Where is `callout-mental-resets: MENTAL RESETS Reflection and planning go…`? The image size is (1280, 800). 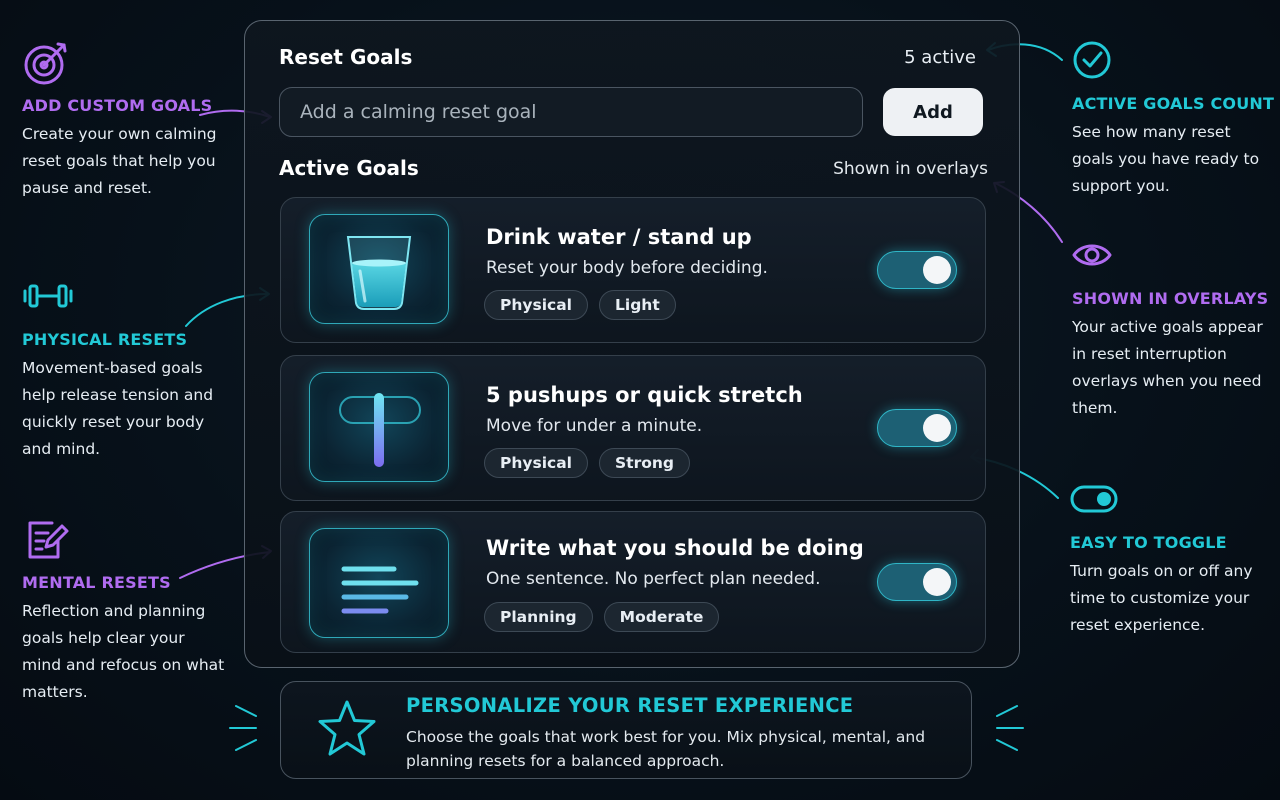
callout-mental-resets: MENTAL RESETS Reflection and planning go… is located at coordinates (124, 610).